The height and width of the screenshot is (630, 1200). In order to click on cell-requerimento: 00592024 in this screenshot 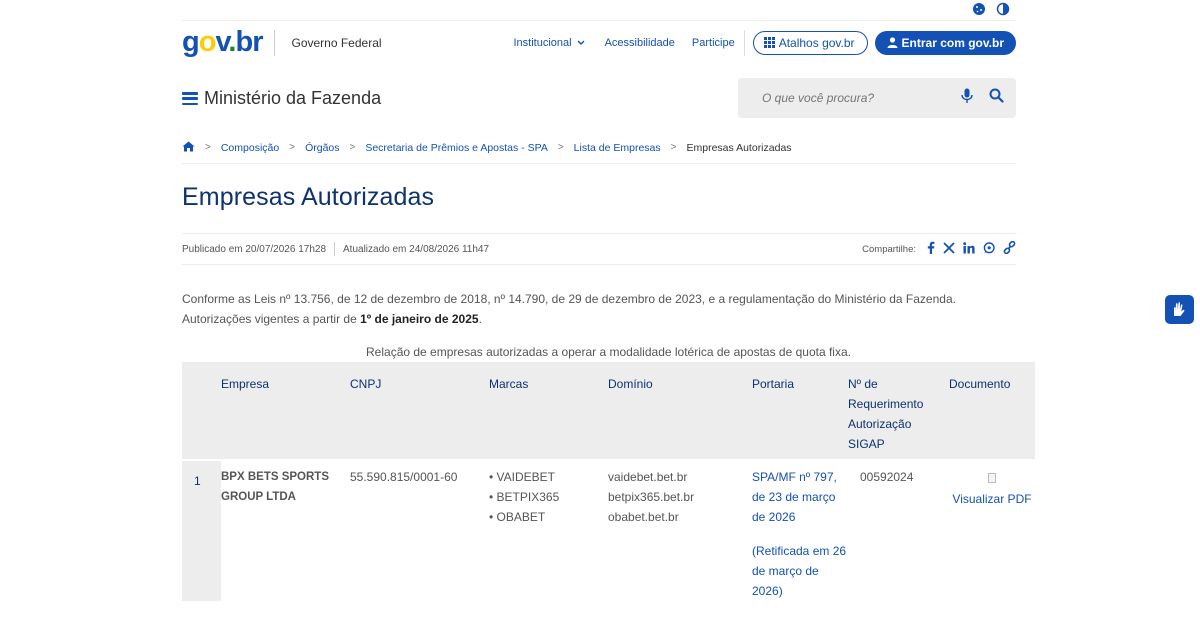, I will do `click(887, 477)`.